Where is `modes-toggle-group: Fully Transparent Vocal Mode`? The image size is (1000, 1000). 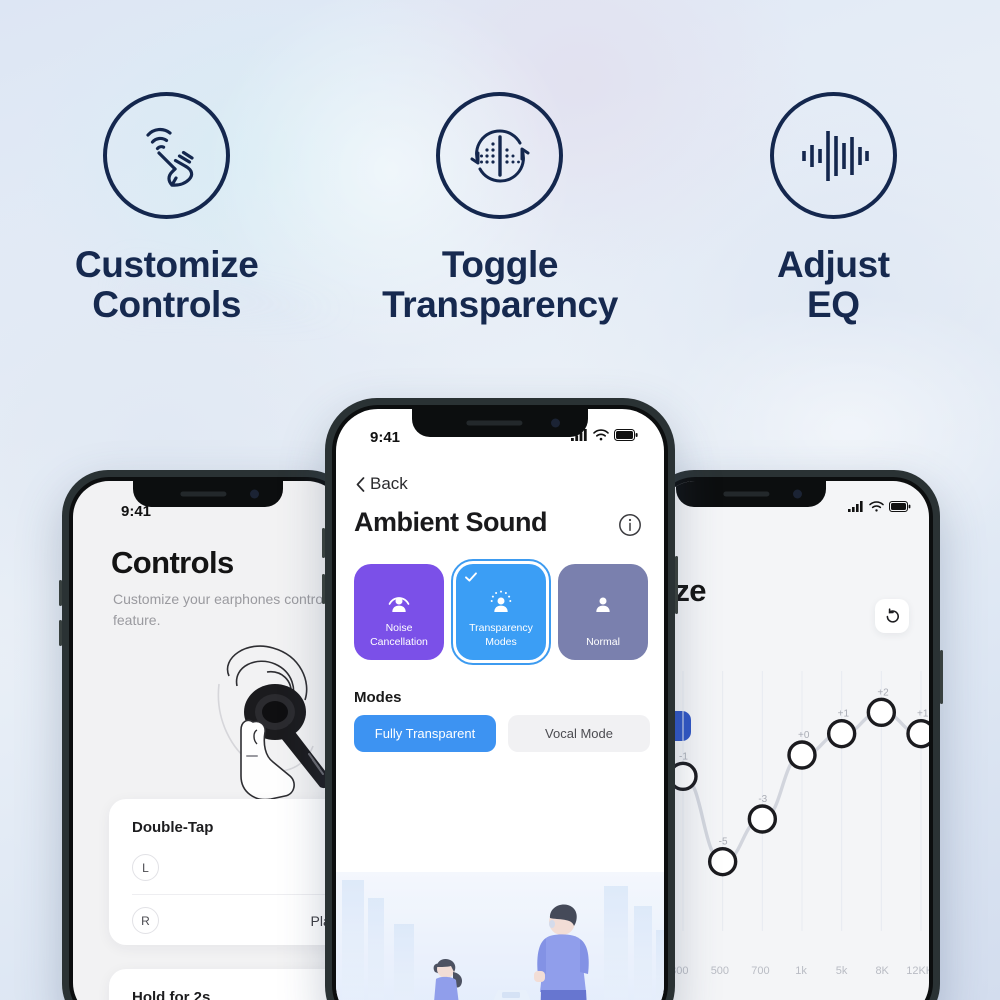 modes-toggle-group: Fully Transparent Vocal Mode is located at coordinates (502, 733).